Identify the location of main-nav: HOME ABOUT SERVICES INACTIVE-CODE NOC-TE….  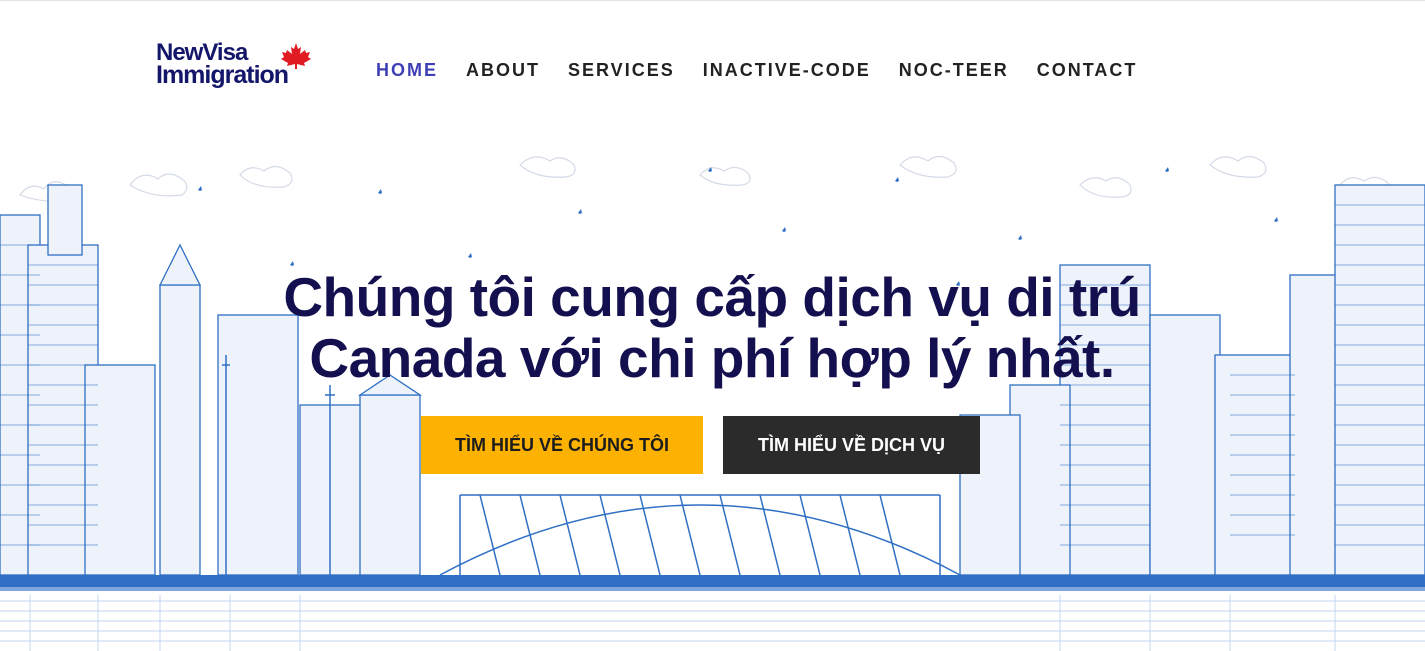
(756, 70).